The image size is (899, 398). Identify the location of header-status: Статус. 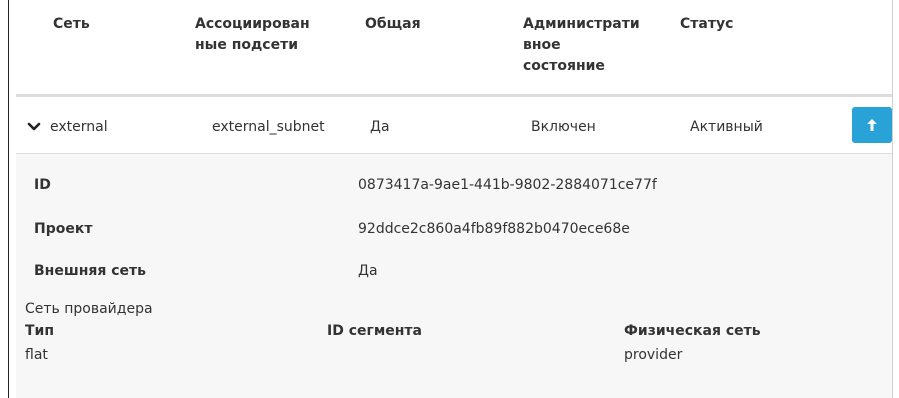
(706, 24).